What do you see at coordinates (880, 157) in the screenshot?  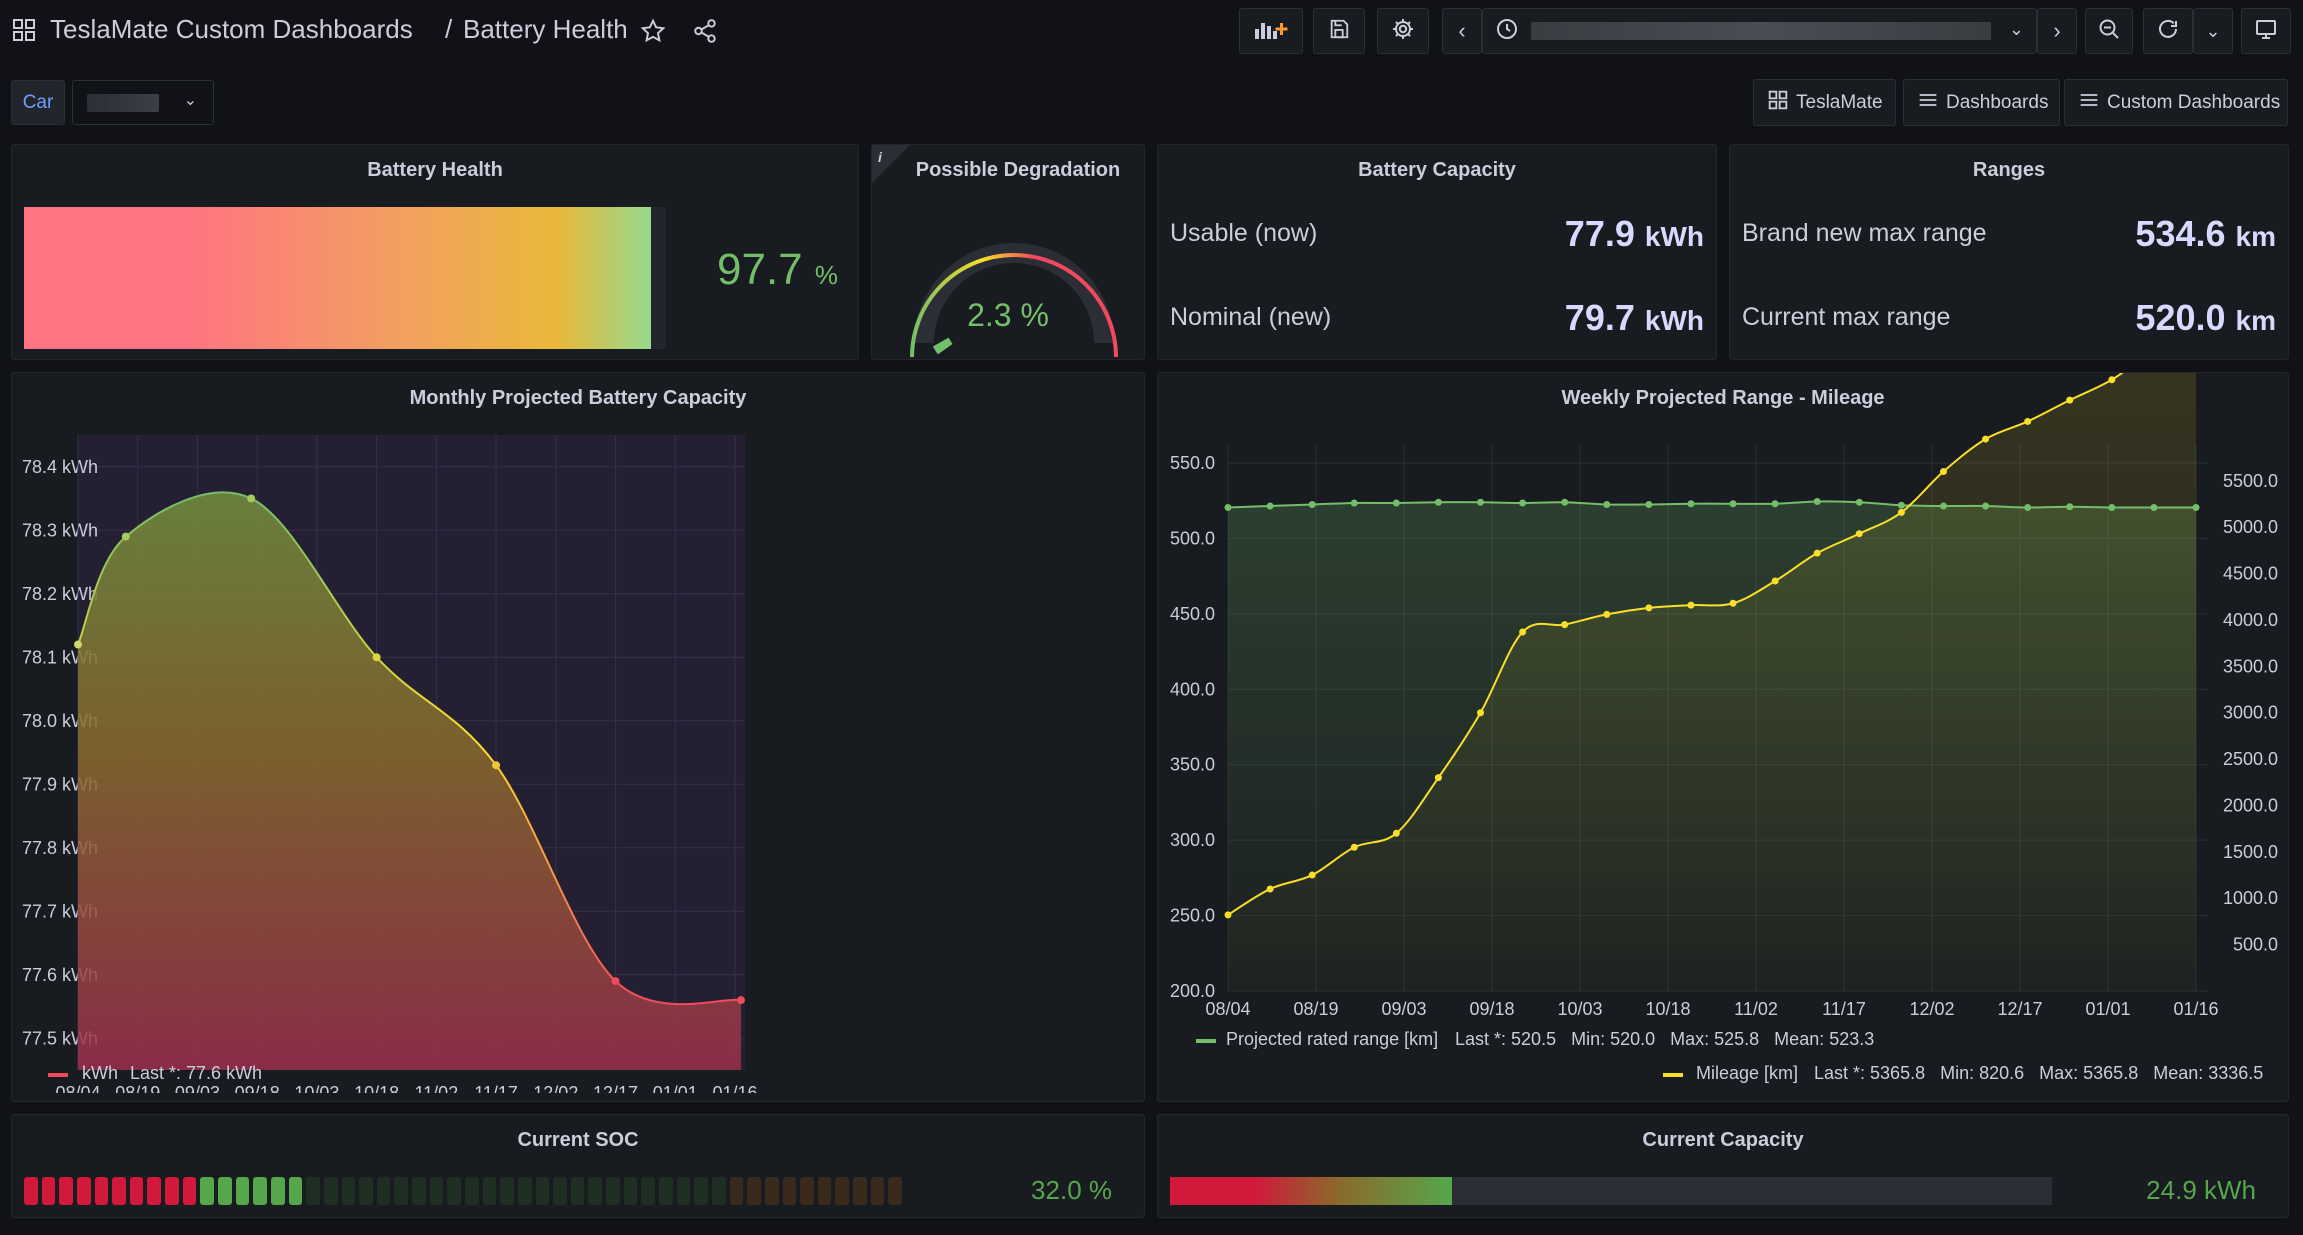 I see `info-icon: i` at bounding box center [880, 157].